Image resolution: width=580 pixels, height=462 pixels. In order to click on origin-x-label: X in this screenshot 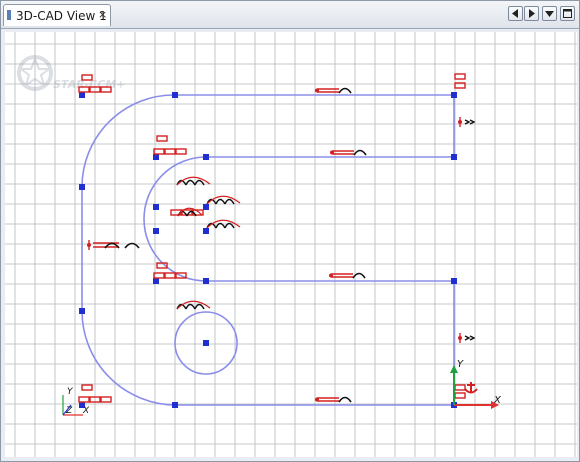, I will do `click(497, 400)`.